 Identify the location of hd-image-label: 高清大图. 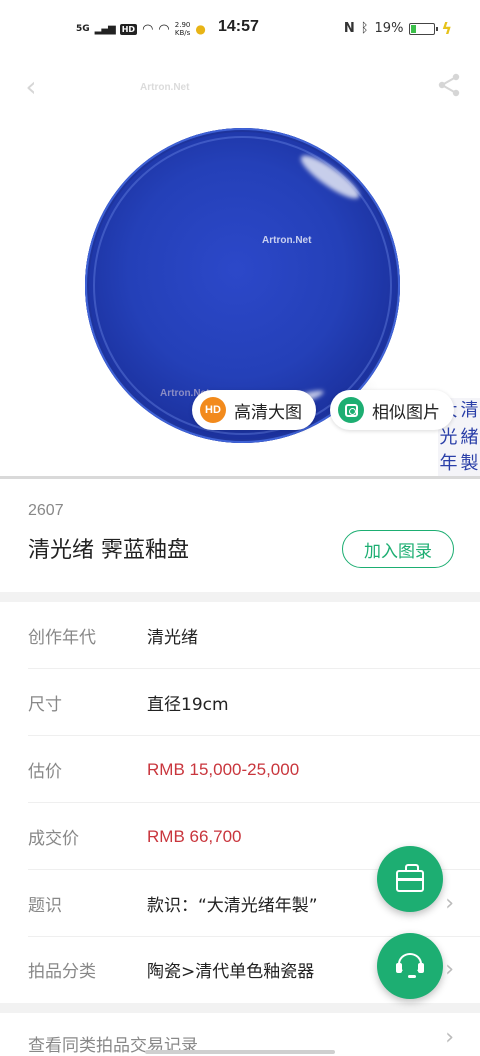
(268, 412).